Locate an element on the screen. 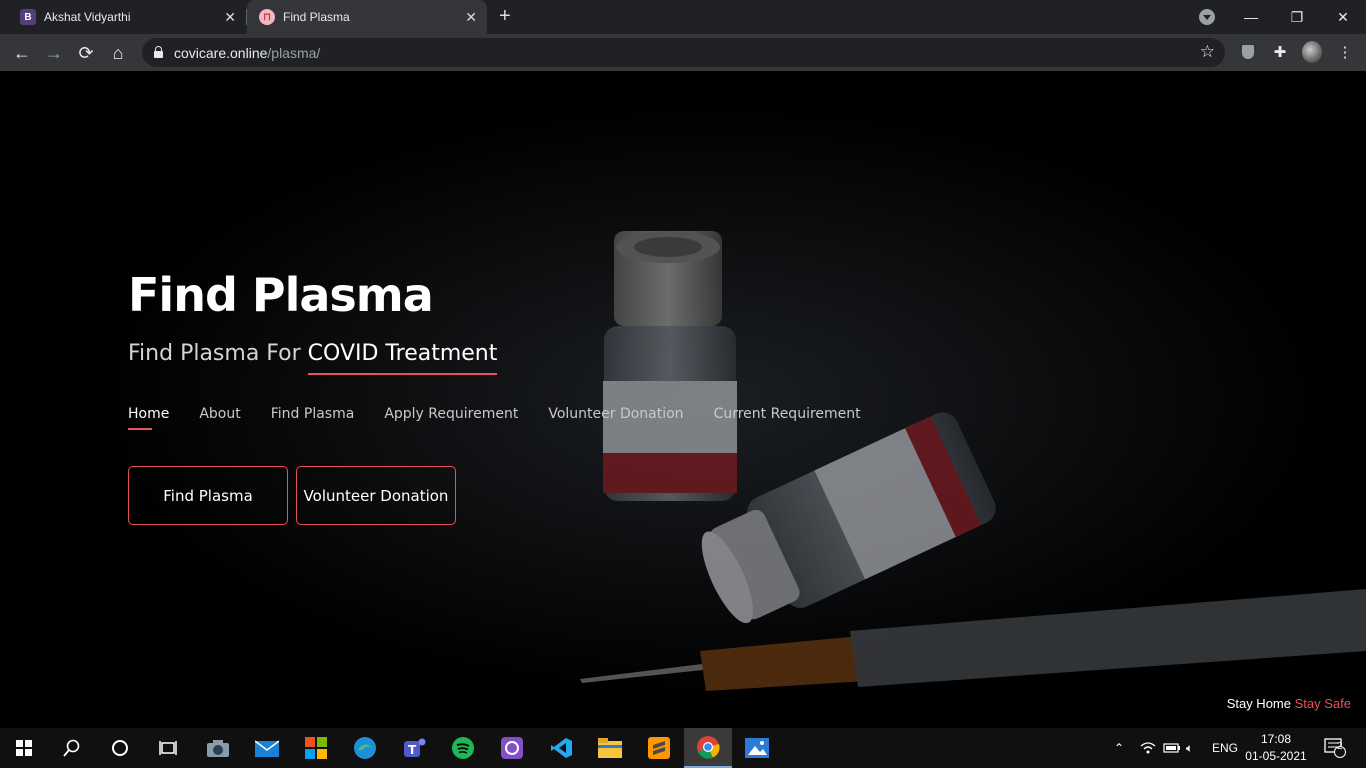 The height and width of the screenshot is (768, 1366). task-view-icon is located at coordinates (168, 748).